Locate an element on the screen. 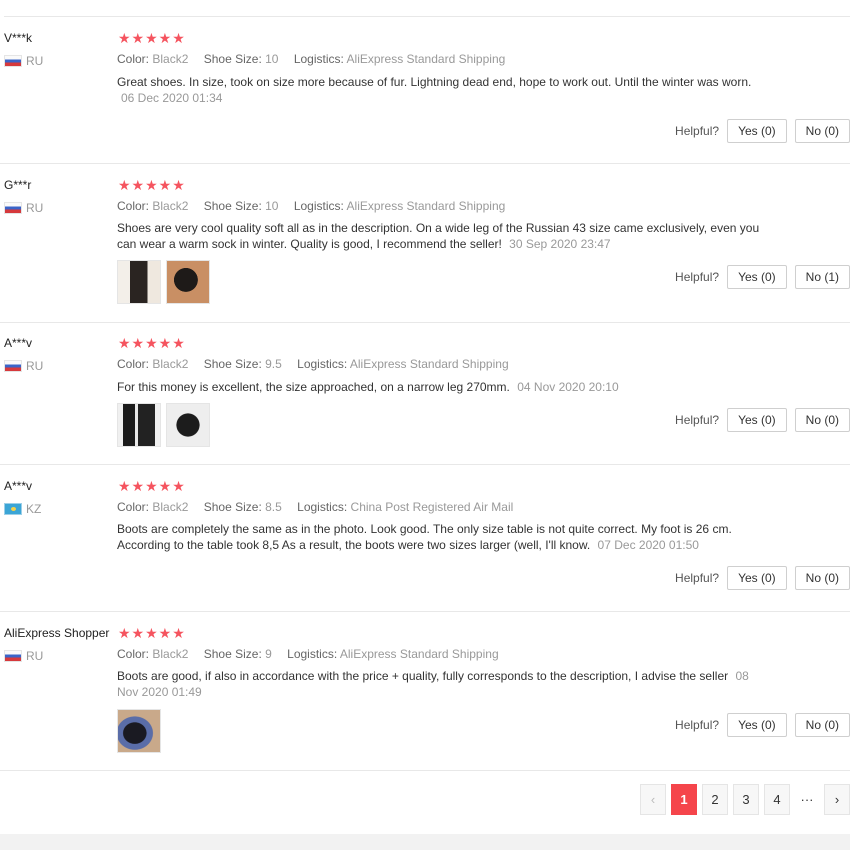 This screenshot has width=850, height=850. next-page-button: › is located at coordinates (837, 799).